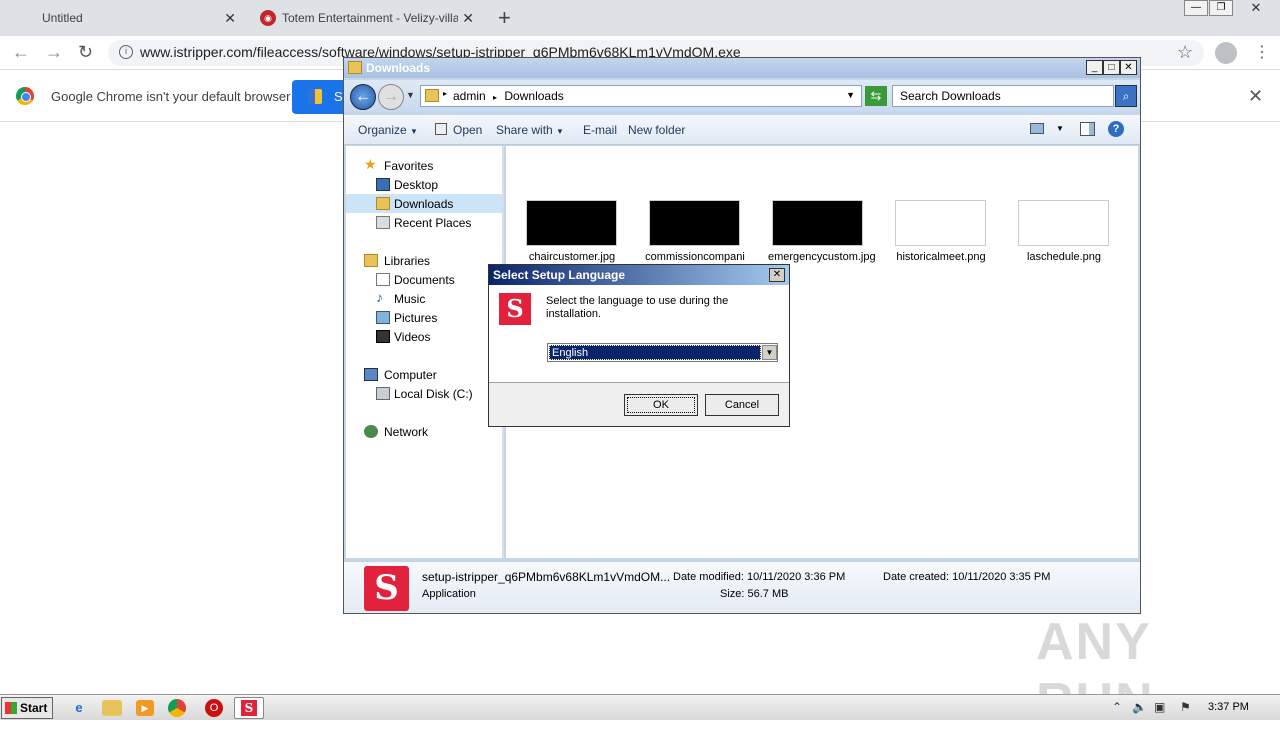  Describe the element at coordinates (424, 431) in the screenshot. I see `nav-network: Network` at that location.